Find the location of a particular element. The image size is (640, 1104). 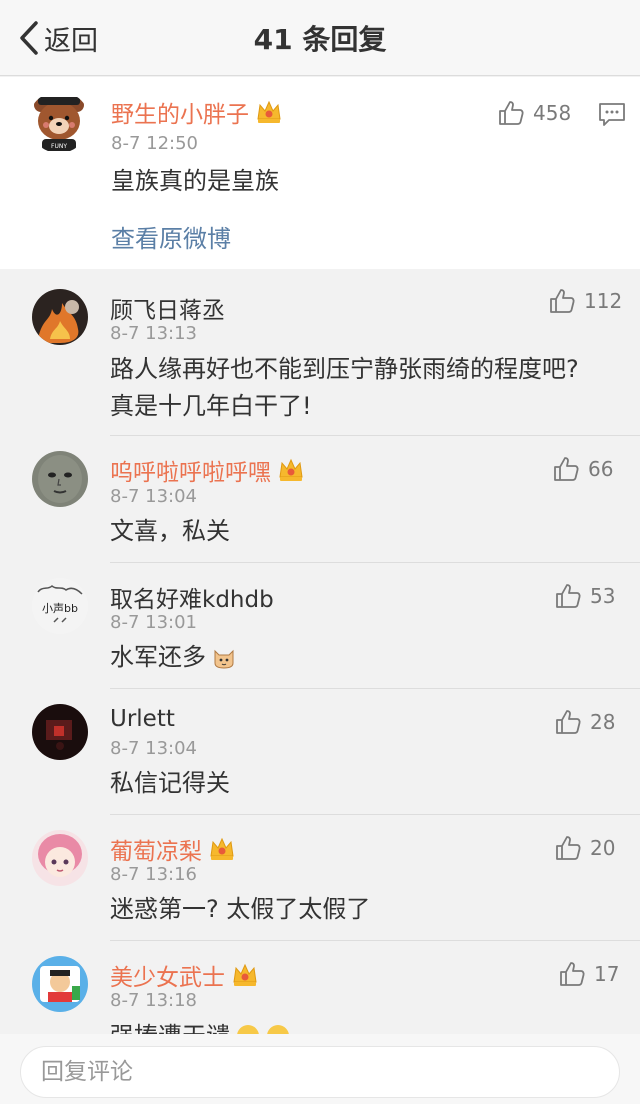

avatar: 小声bb is located at coordinates (60, 606).